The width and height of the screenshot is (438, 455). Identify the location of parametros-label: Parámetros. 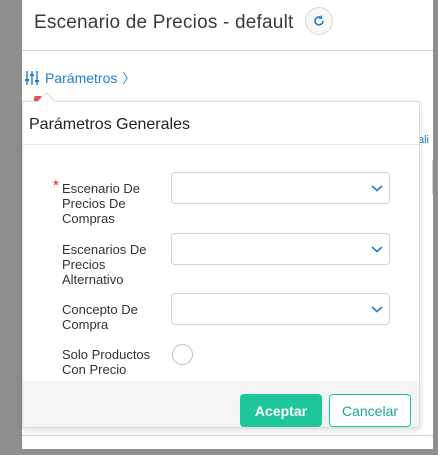
(81, 77).